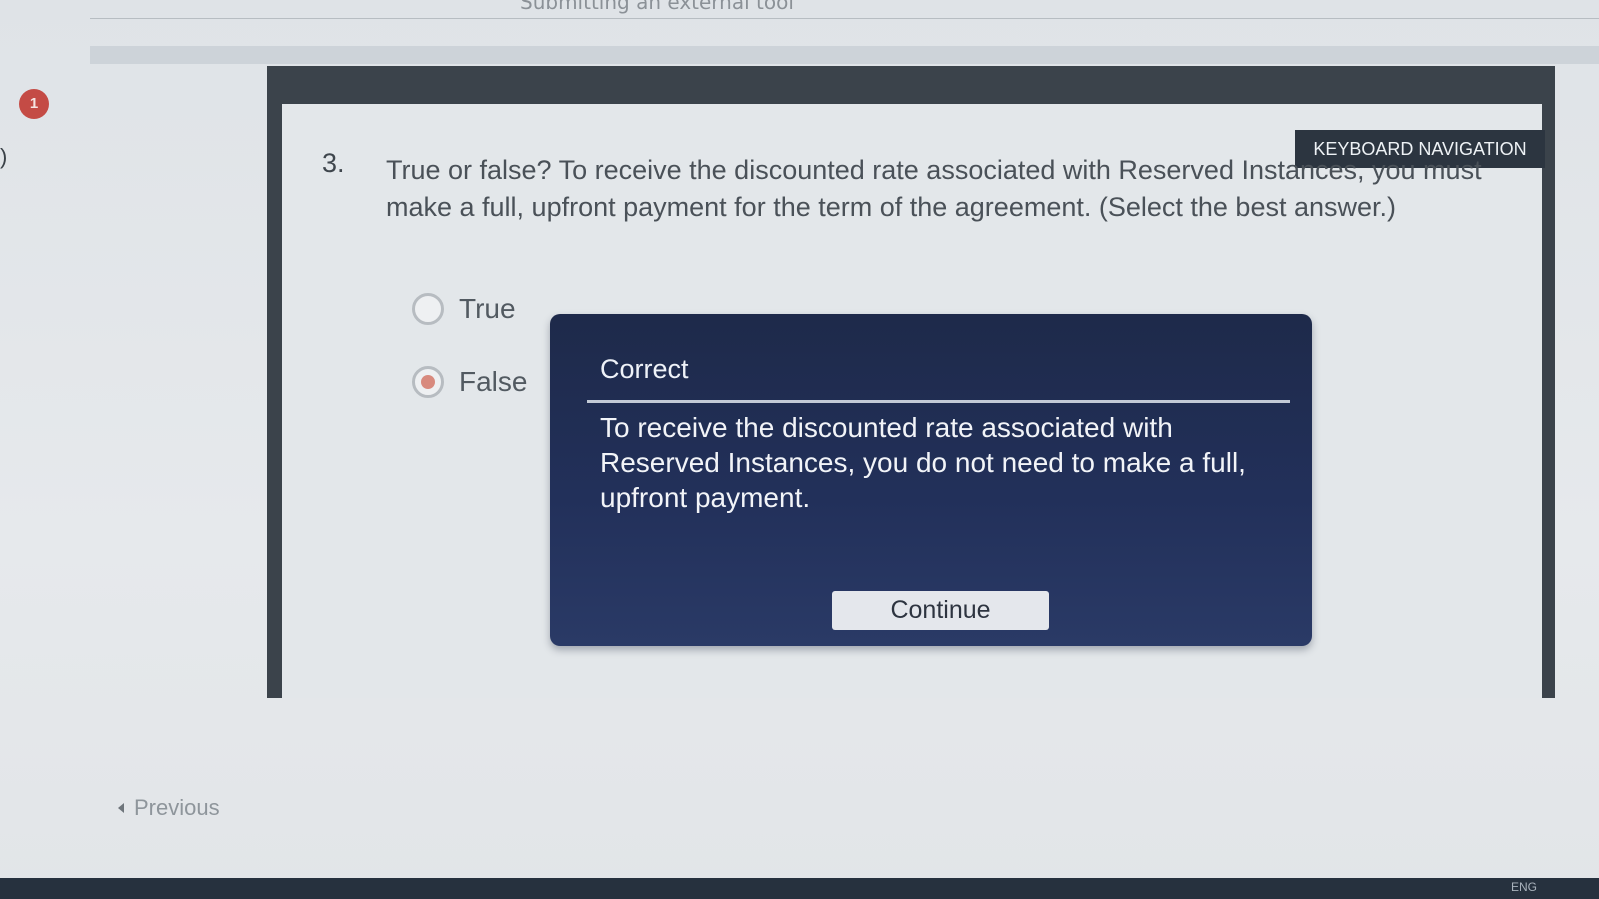 The width and height of the screenshot is (1599, 899). What do you see at coordinates (940, 610) in the screenshot?
I see `continue-button: Continue` at bounding box center [940, 610].